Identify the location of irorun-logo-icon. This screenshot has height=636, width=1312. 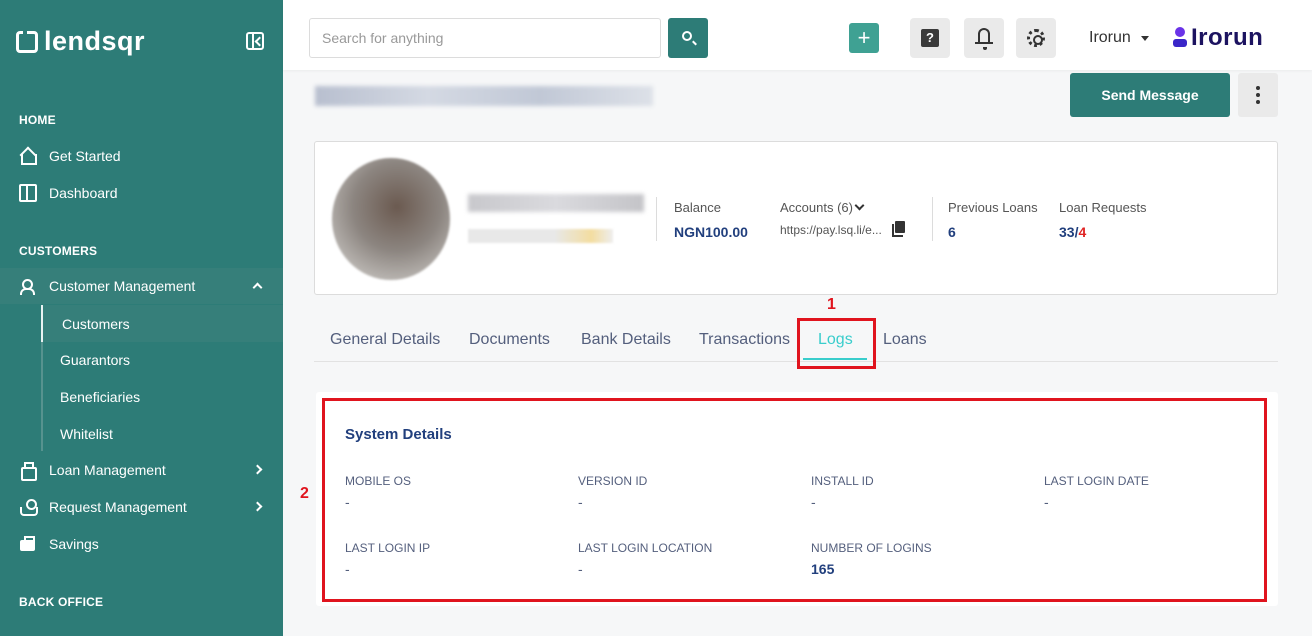
(1180, 38).